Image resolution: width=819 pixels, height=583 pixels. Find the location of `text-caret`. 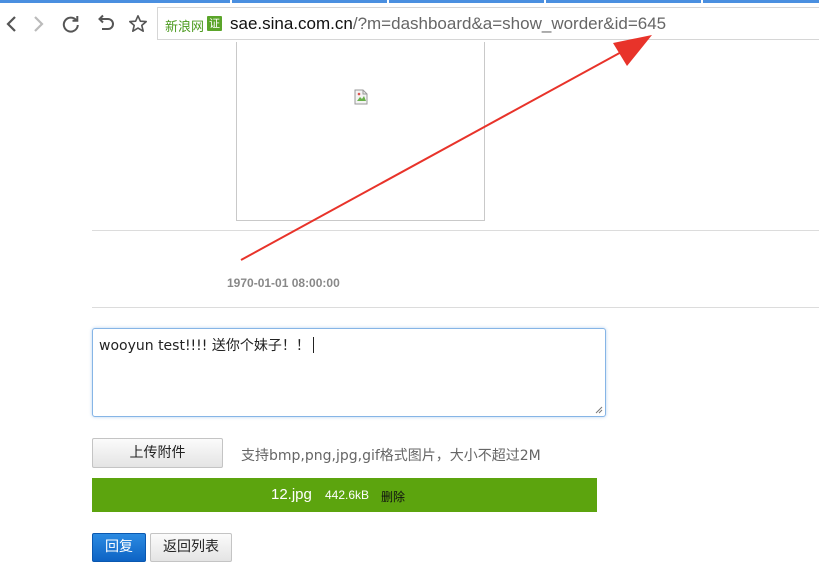

text-caret is located at coordinates (313, 345).